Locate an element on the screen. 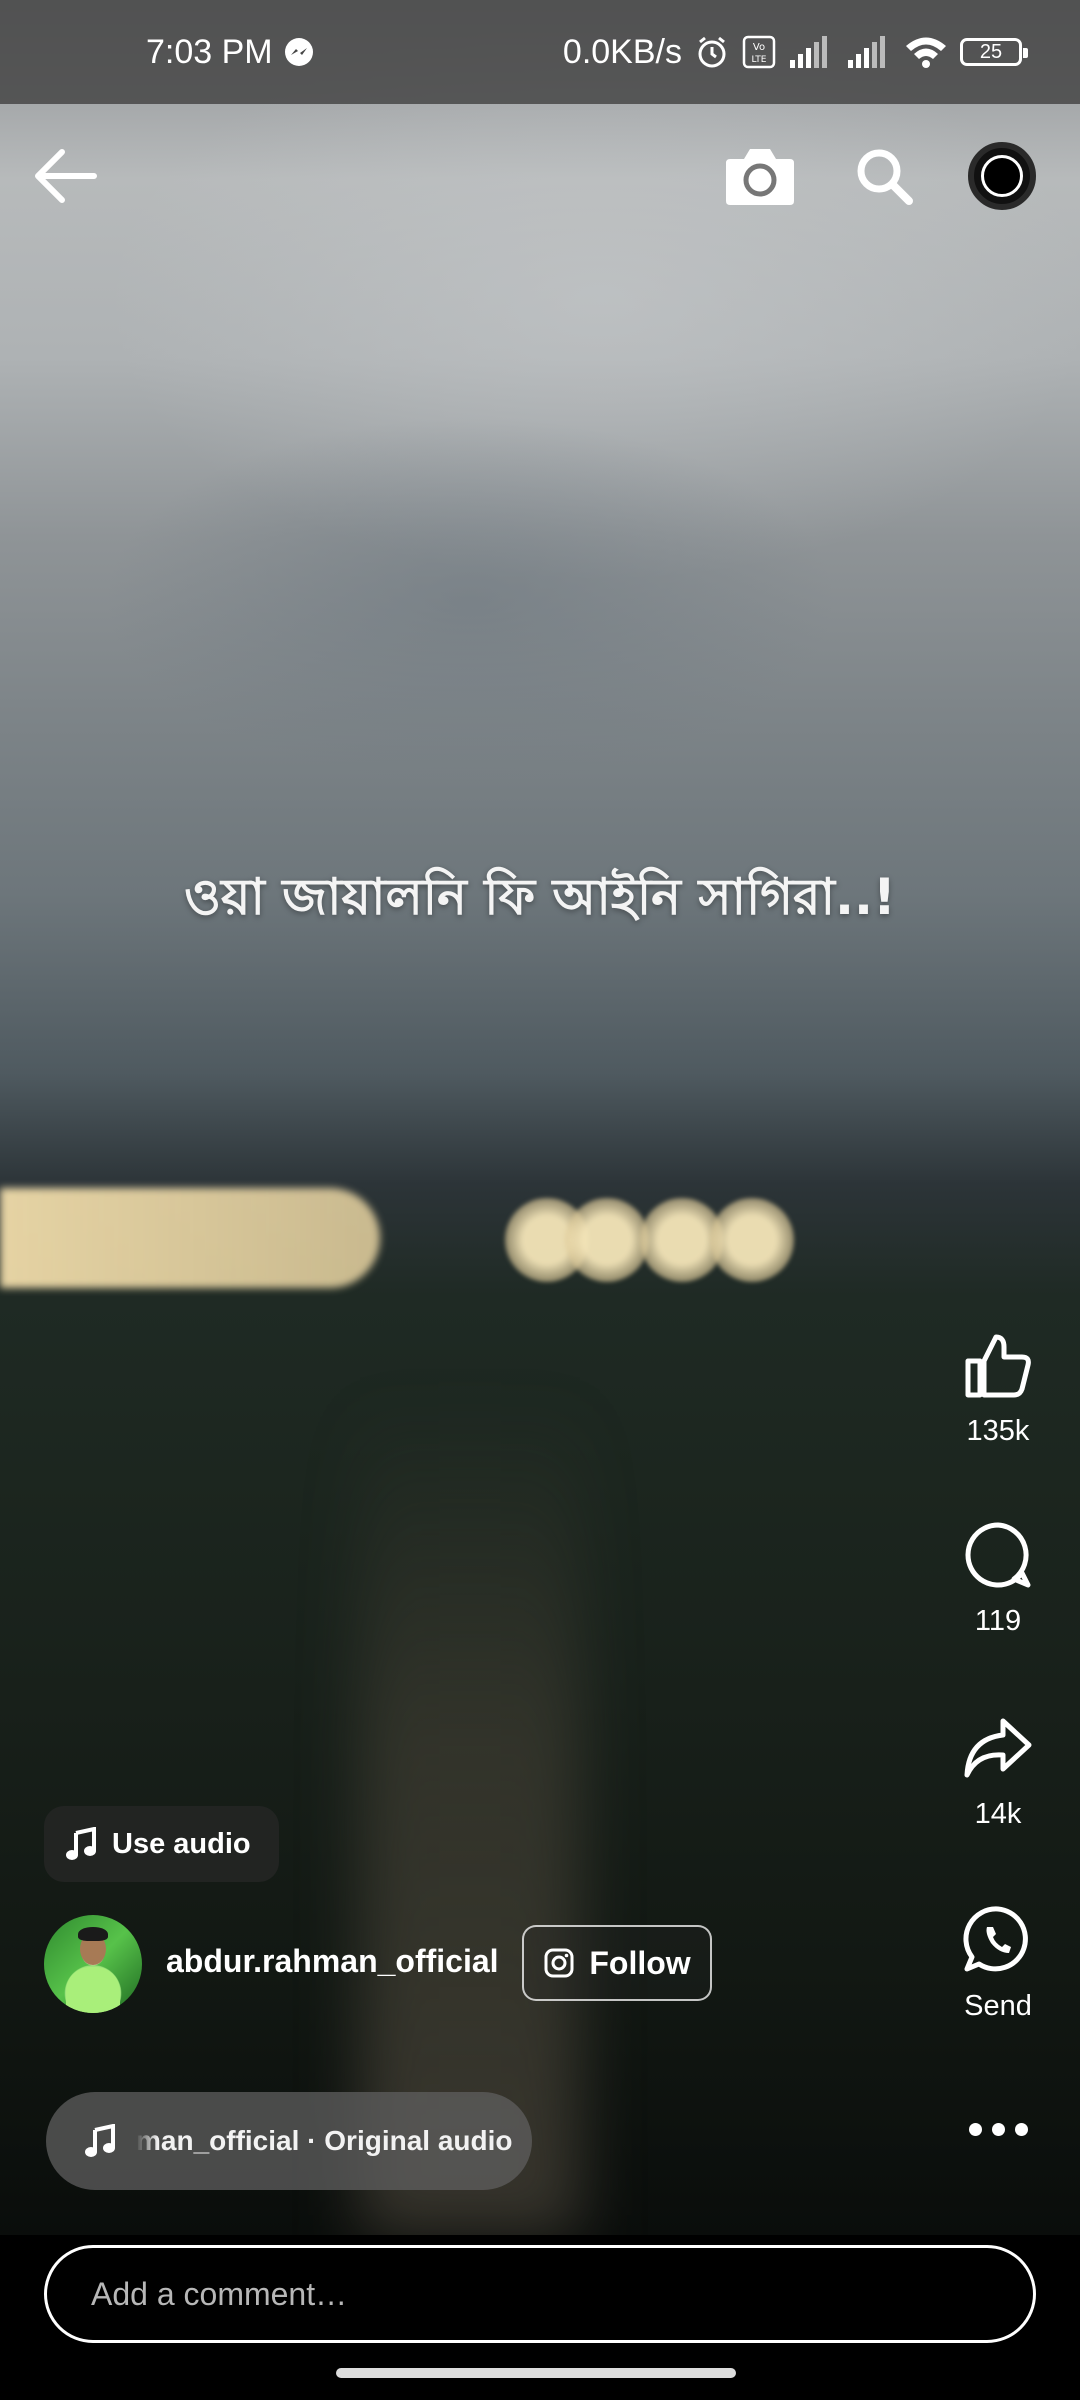 The image size is (1080, 2400). comment-button: 119 is located at coordinates (998, 1576).